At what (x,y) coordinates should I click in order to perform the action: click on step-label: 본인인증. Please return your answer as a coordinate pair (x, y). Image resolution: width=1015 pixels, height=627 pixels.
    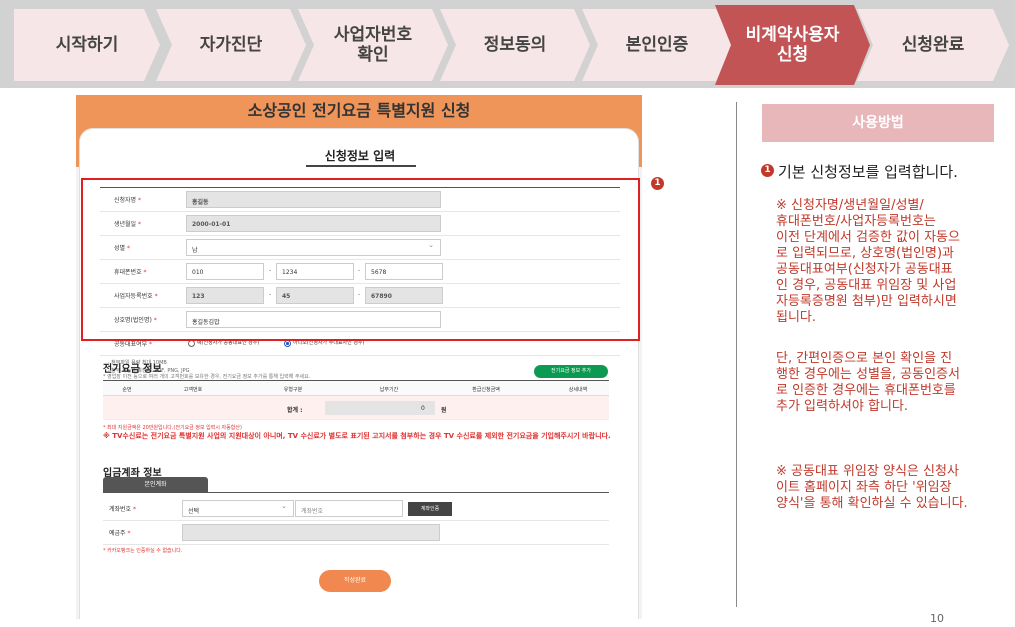
    Looking at the image, I should click on (657, 45).